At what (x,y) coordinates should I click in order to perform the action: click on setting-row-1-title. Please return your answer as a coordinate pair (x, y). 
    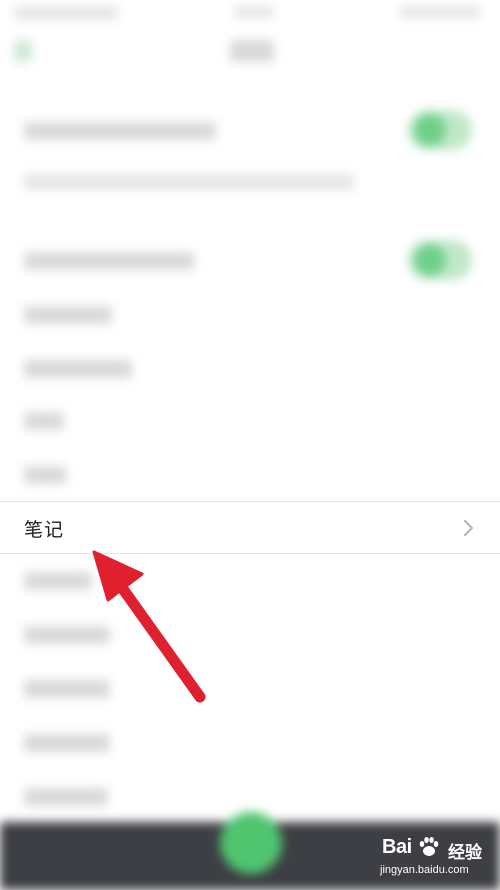
    Looking at the image, I should click on (120, 131).